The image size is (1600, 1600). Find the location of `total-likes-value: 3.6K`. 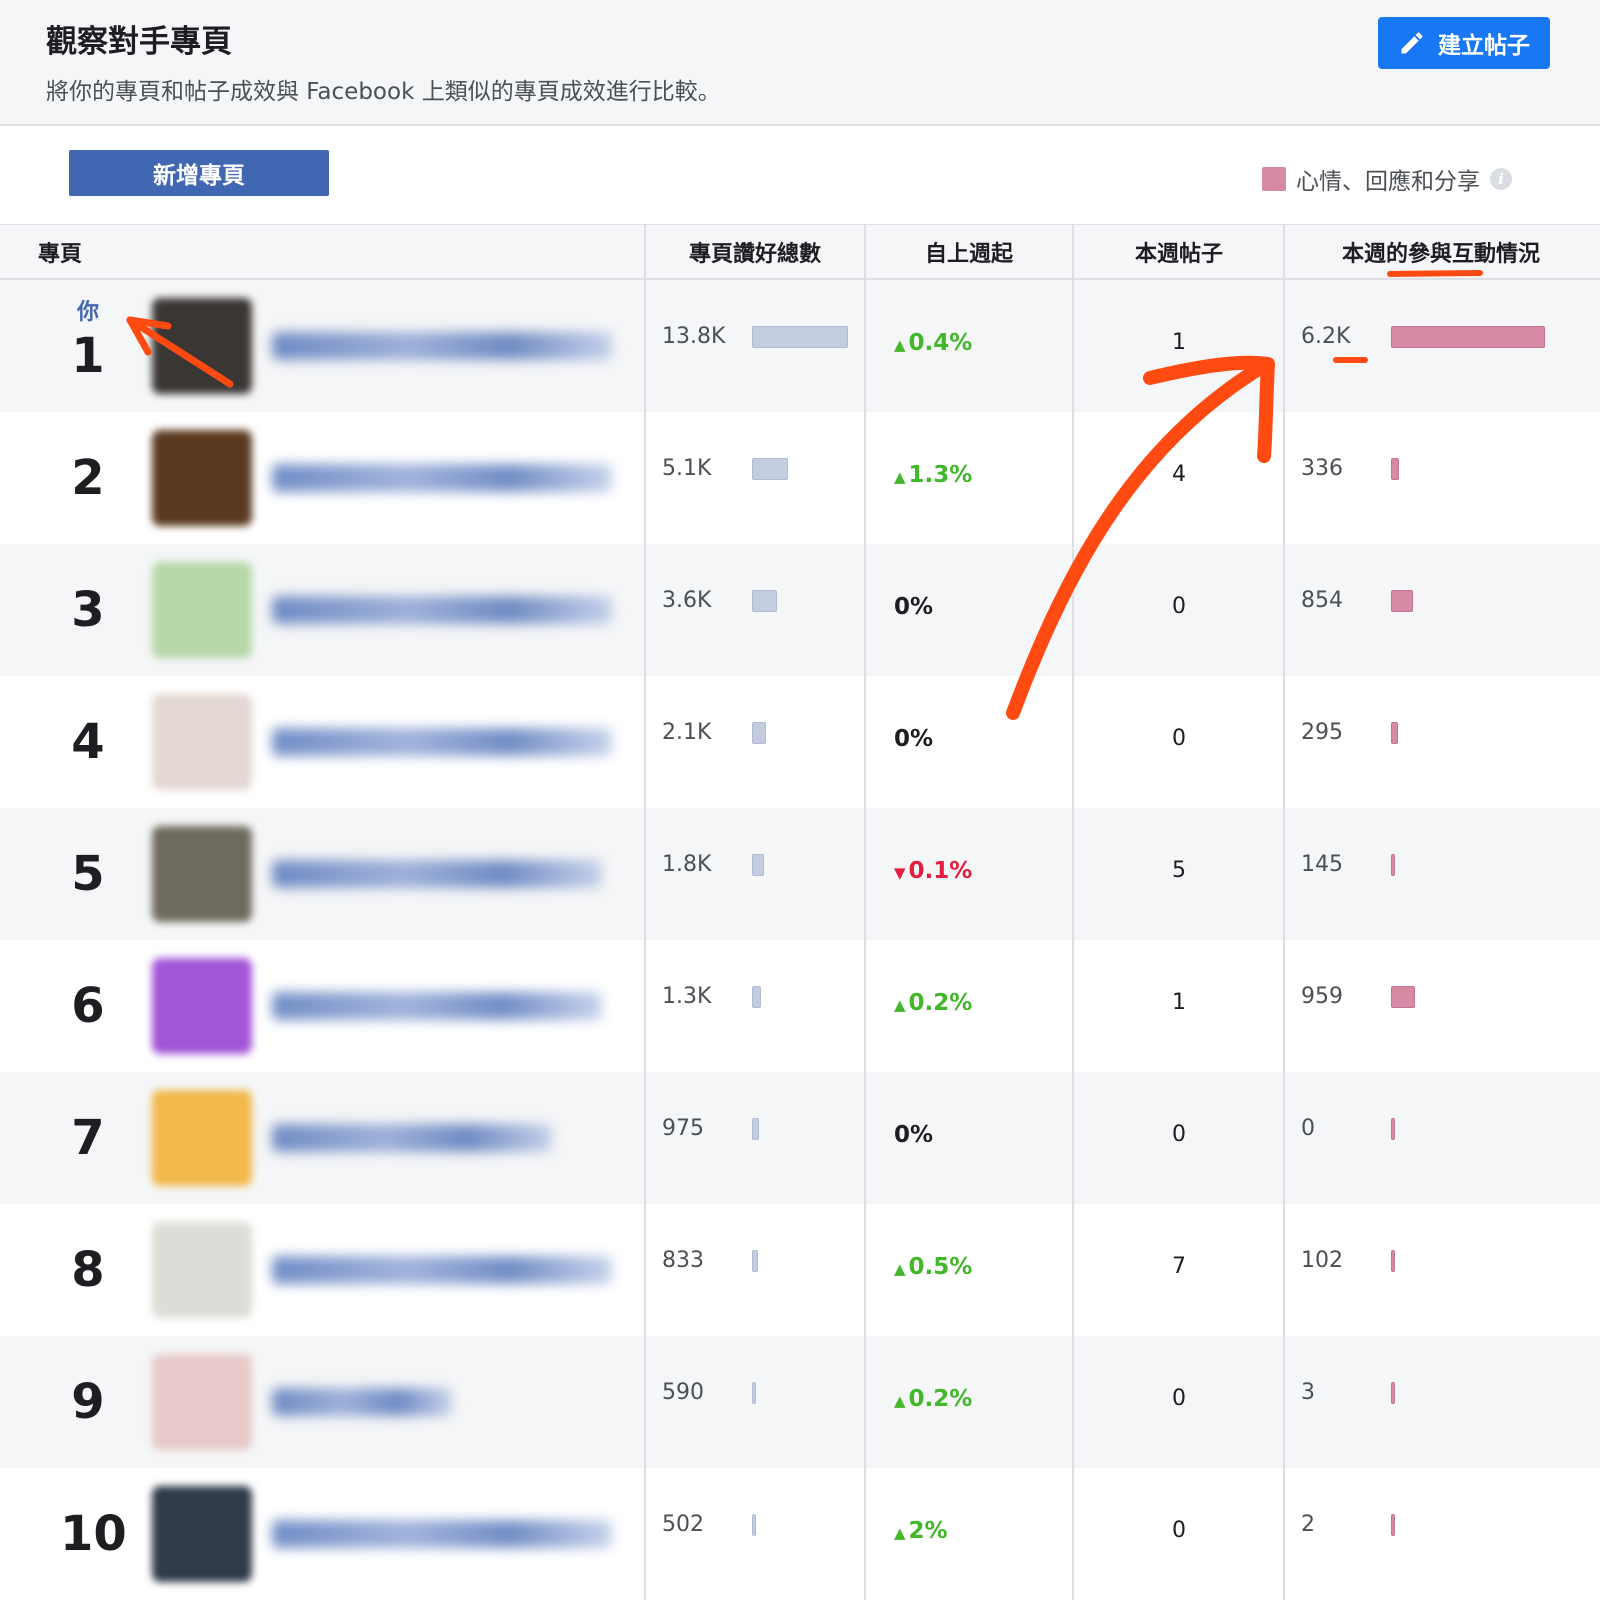

total-likes-value: 3.6K is located at coordinates (687, 600).